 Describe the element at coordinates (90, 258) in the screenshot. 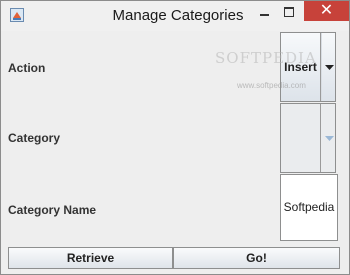

I see `retrieve-button: Retrieve` at that location.